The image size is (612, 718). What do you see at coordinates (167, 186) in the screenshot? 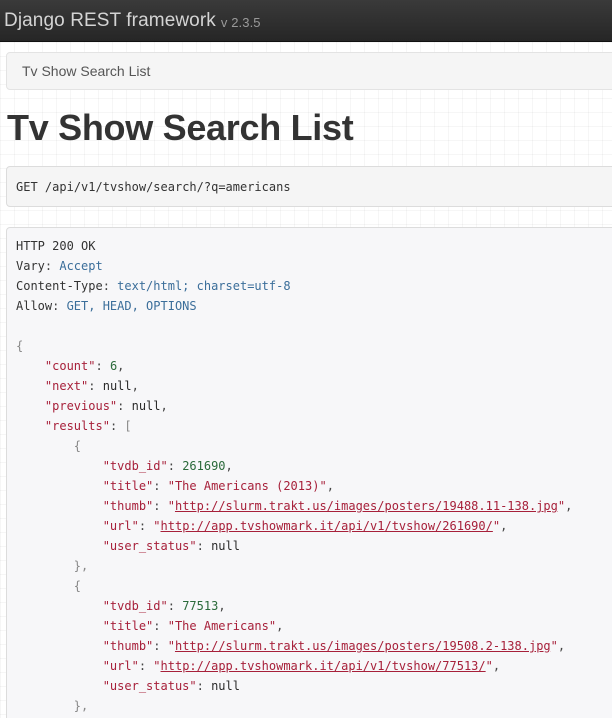
I see `request-path: /api/v1/tvshow/search/?q=americans` at bounding box center [167, 186].